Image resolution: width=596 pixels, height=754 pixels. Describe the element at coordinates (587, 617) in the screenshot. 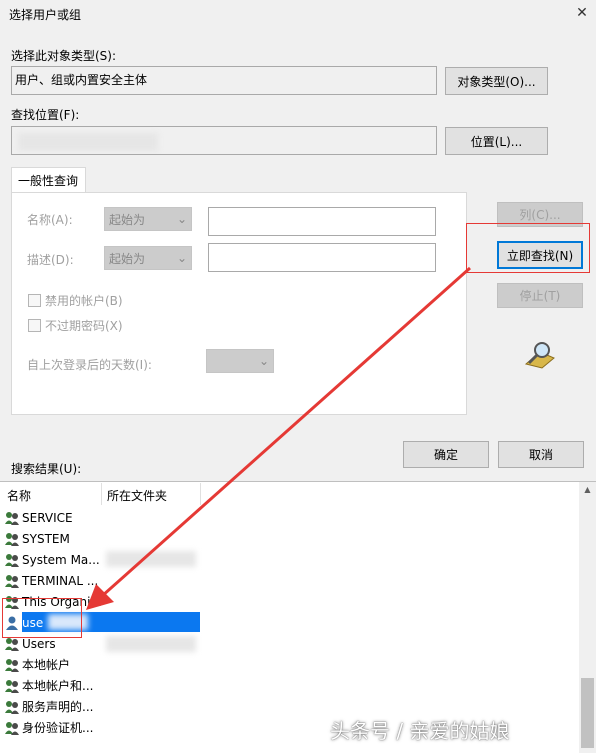

I see `results-scrollbar: ▲` at that location.